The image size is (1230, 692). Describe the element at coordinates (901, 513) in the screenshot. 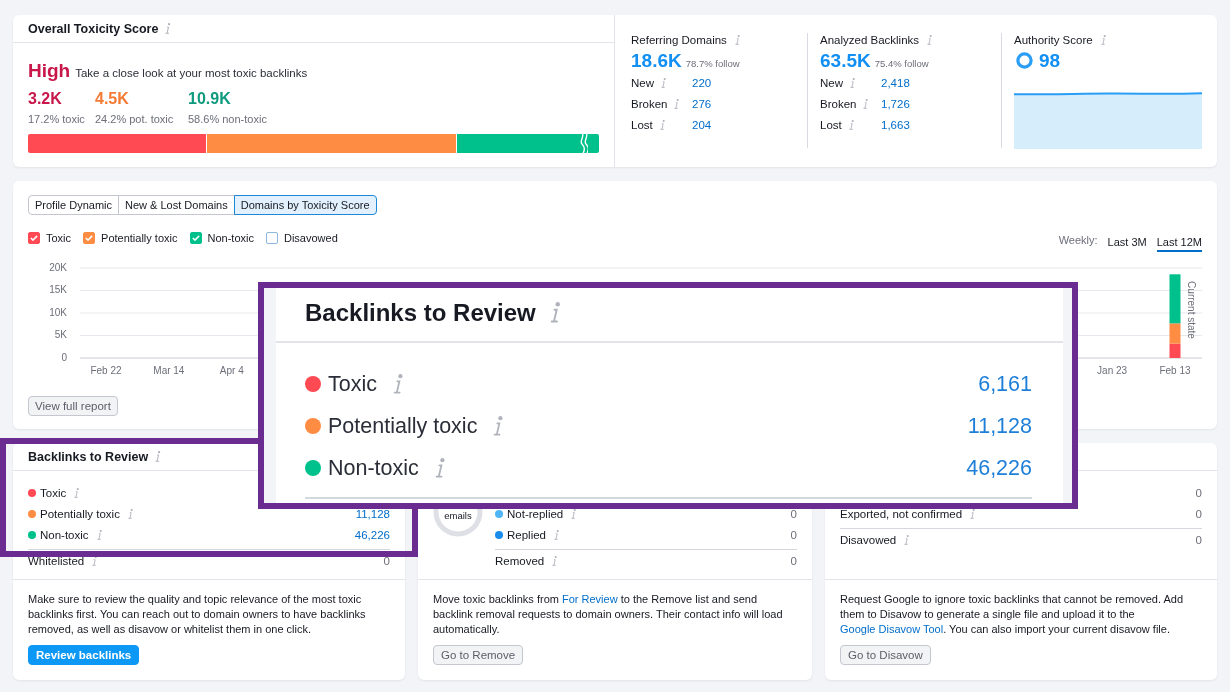

I see `row-label: Exported, not confirmed` at that location.